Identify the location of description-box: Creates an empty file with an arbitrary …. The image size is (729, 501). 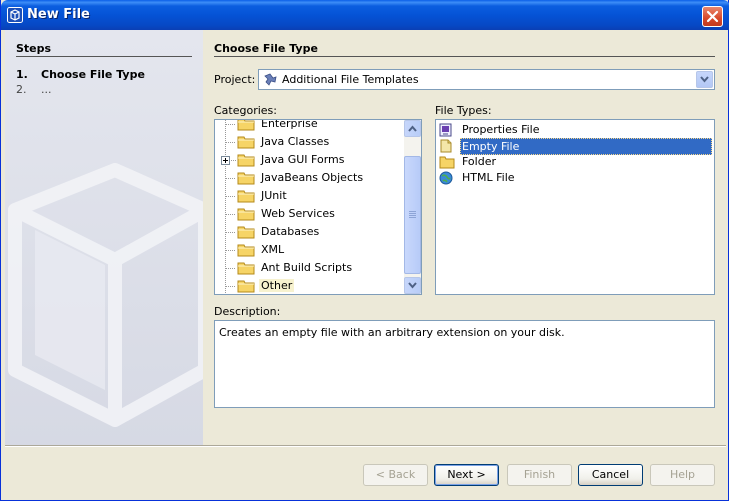
(464, 364).